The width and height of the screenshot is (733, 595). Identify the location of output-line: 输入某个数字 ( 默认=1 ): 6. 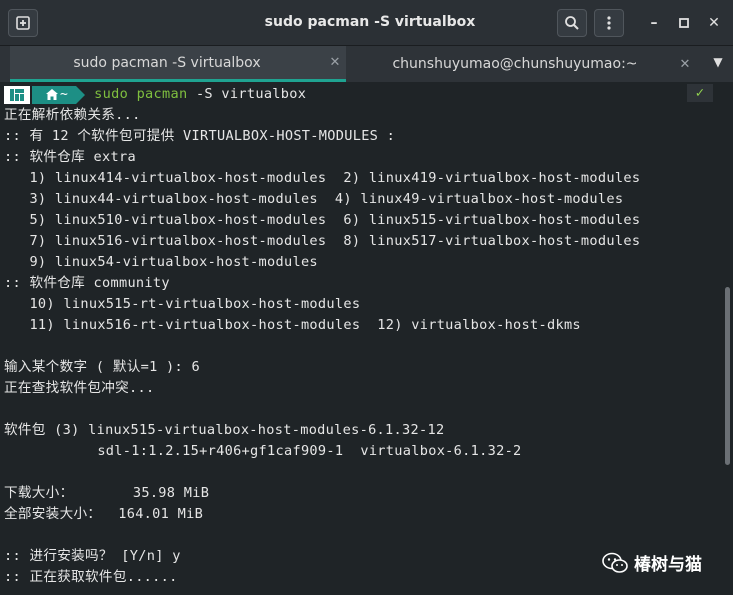
(102, 367).